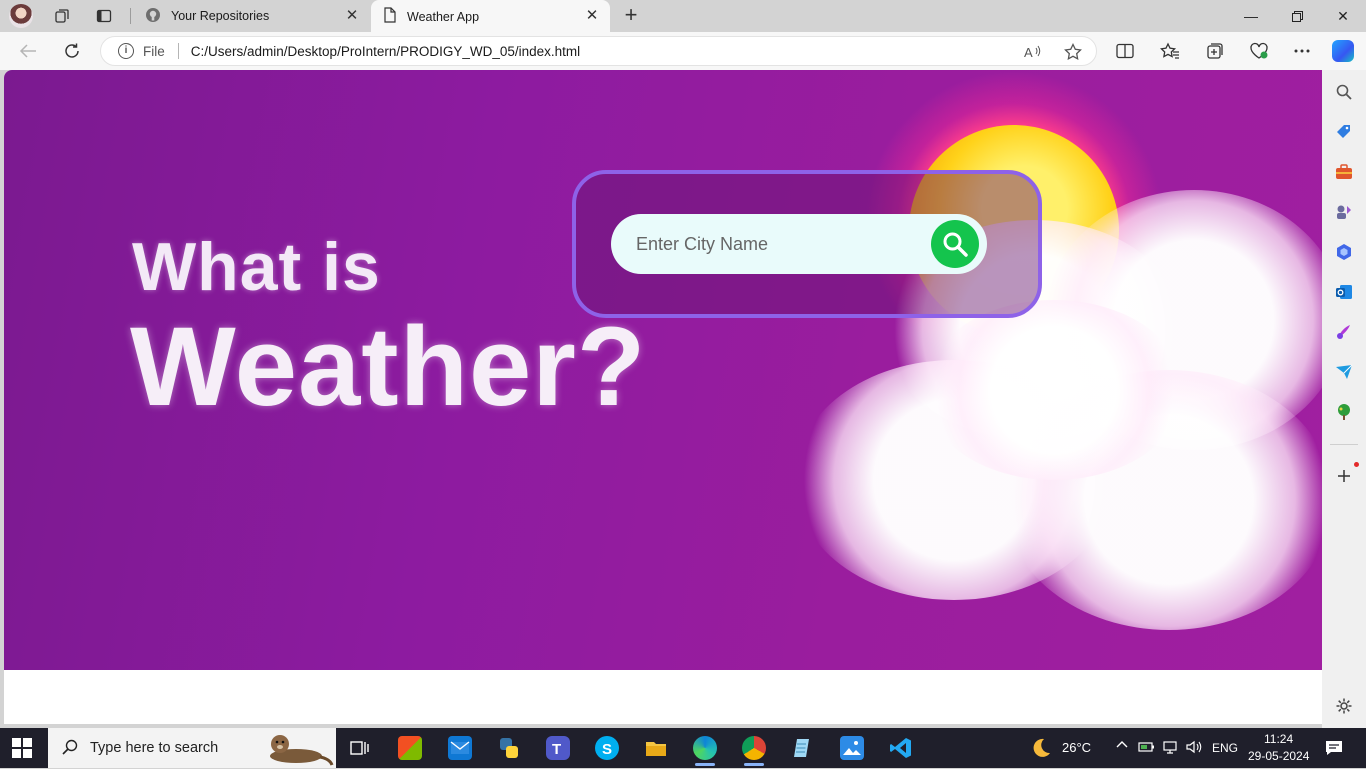 The width and height of the screenshot is (1366, 769). What do you see at coordinates (1344, 476) in the screenshot?
I see `add-sidebar-app-icon` at bounding box center [1344, 476].